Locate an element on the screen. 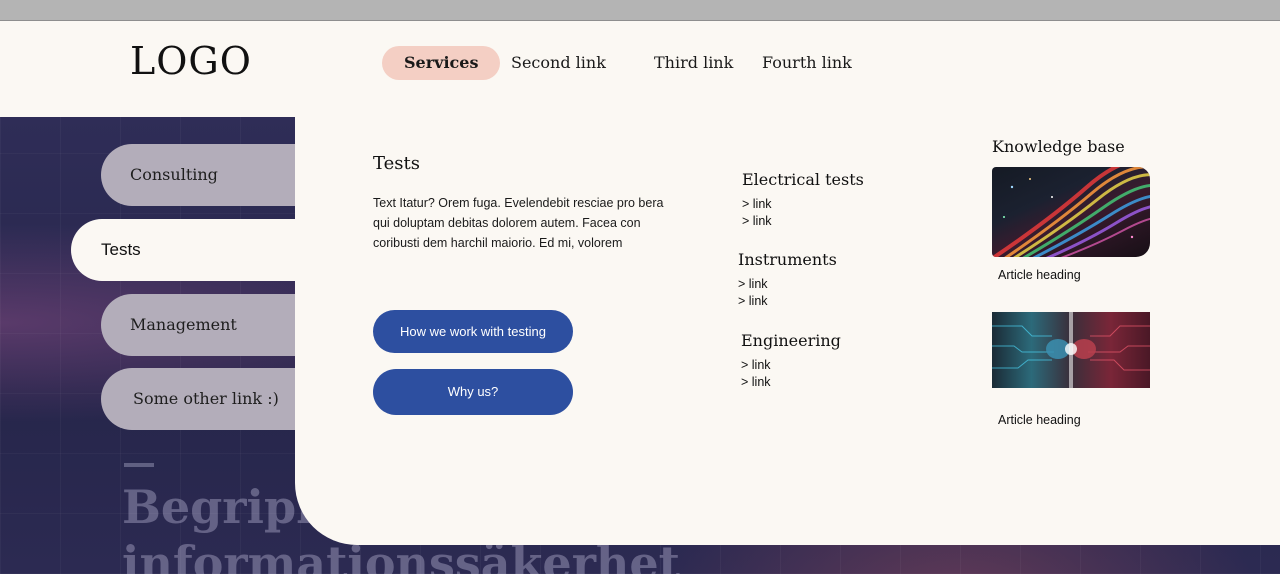  article-image-light-streams is located at coordinates (1071, 212).